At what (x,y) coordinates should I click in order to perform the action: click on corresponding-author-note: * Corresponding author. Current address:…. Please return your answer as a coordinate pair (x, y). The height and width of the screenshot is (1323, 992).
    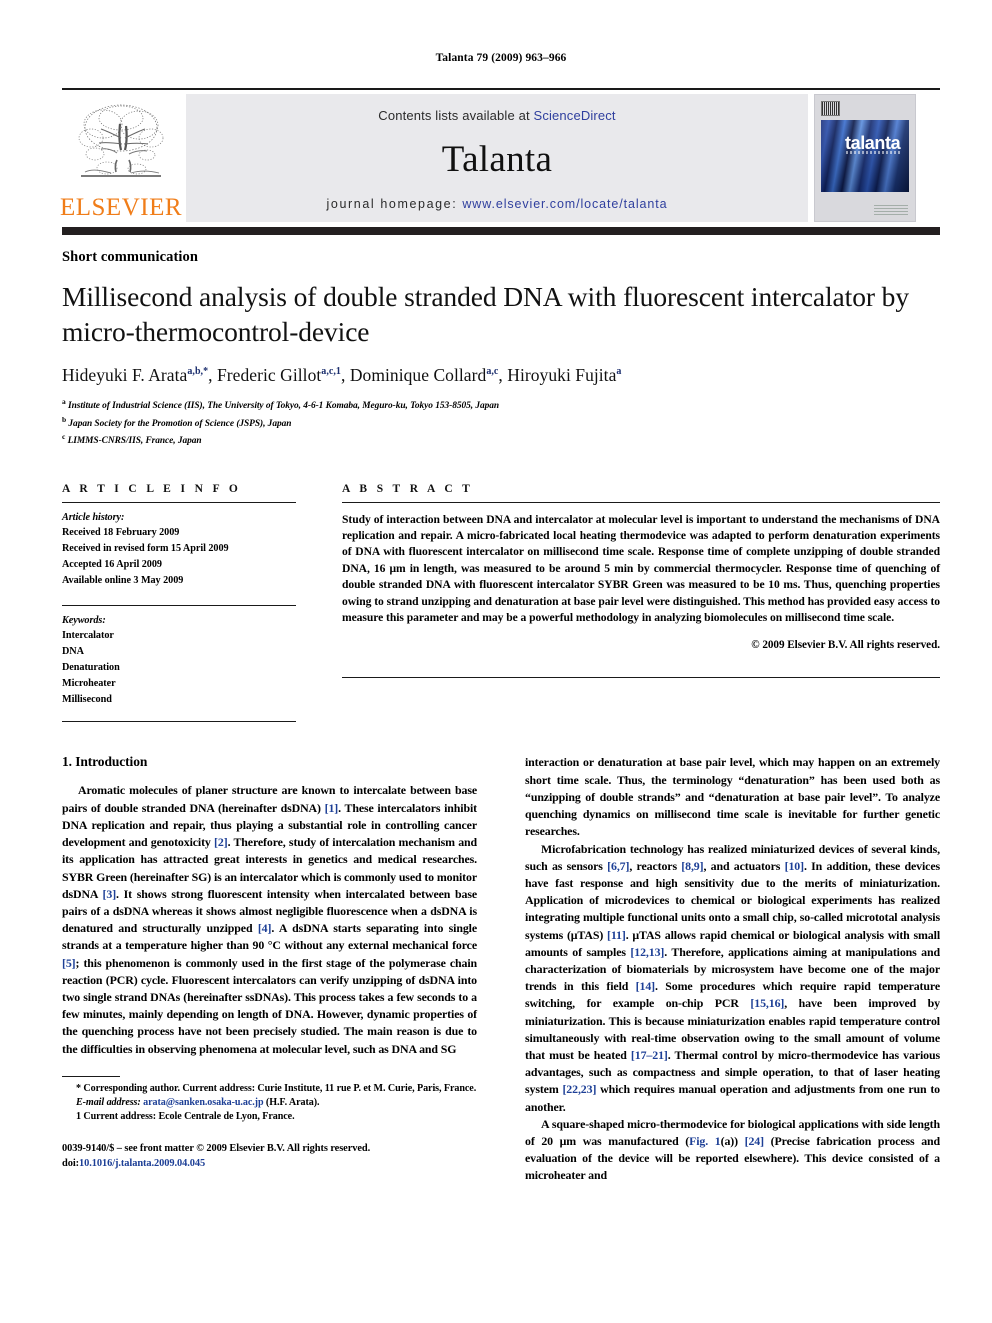
    Looking at the image, I should click on (276, 1088).